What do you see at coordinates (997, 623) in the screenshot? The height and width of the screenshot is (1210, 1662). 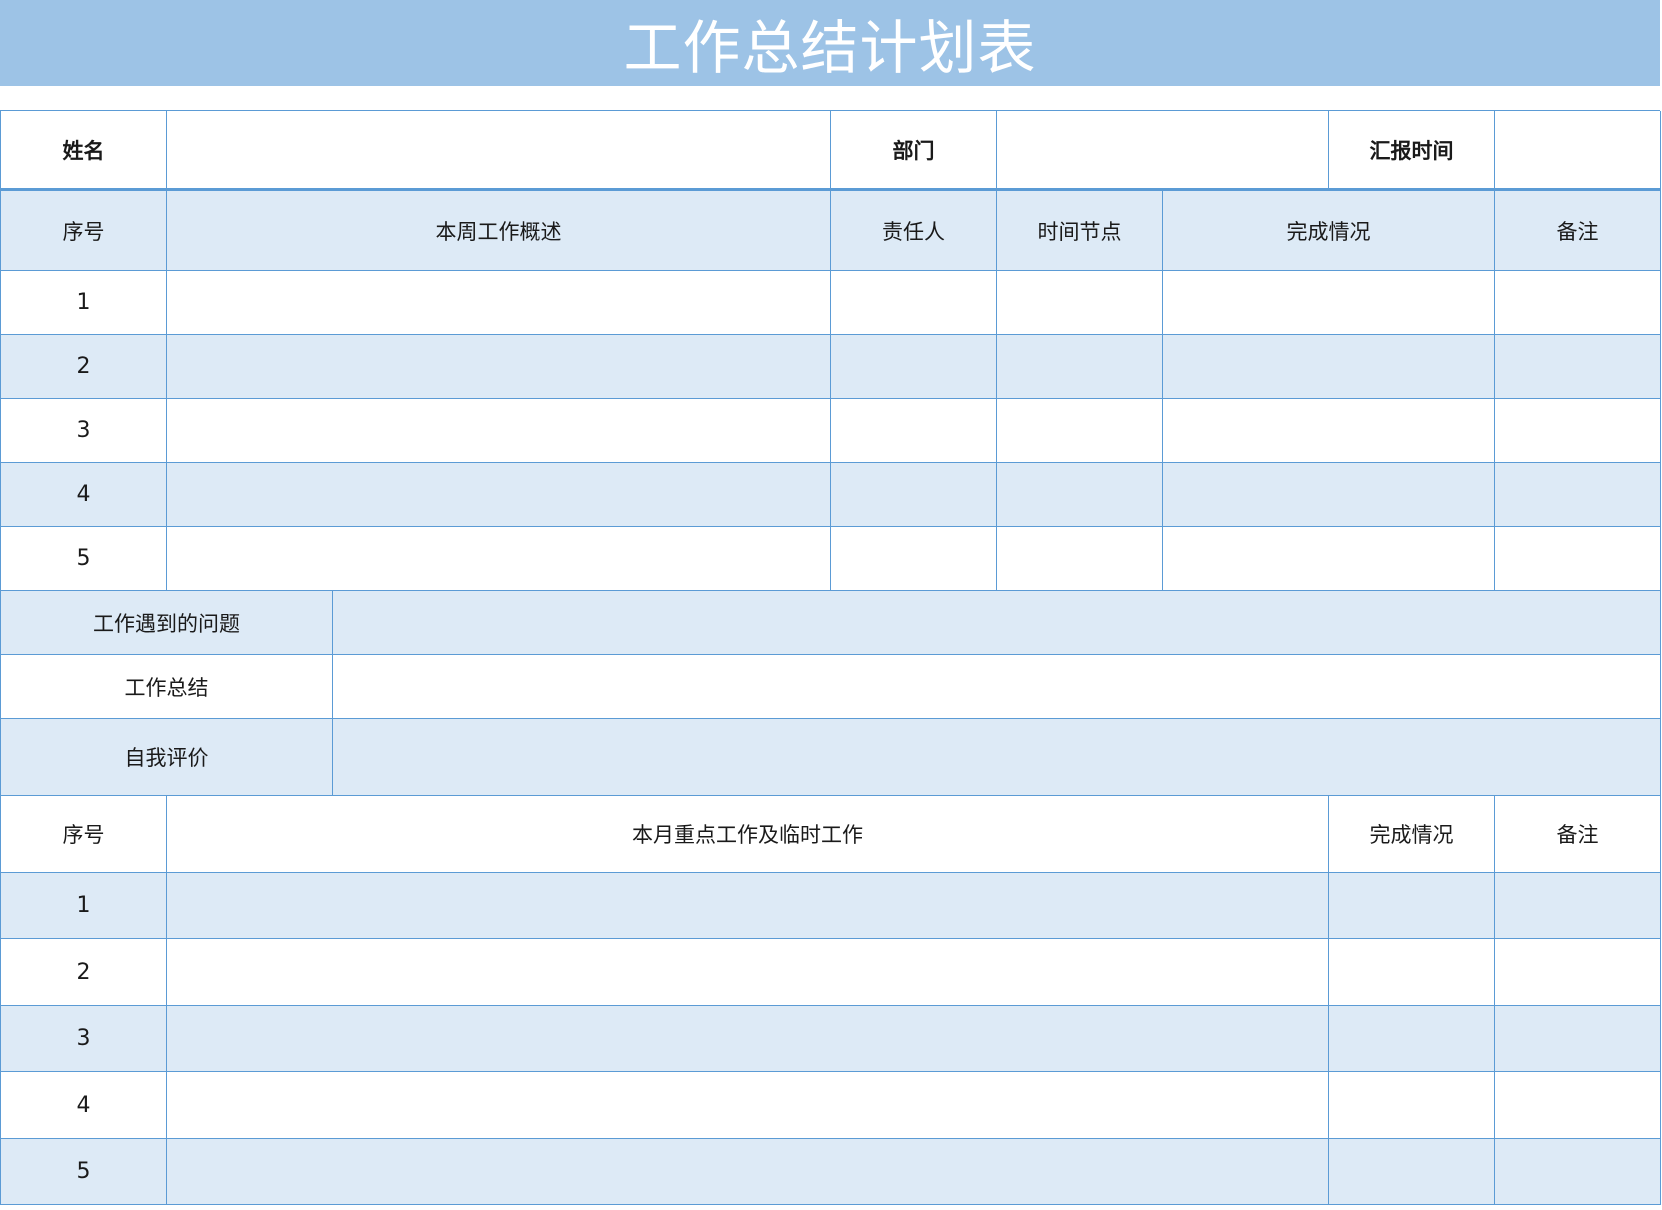 I see `problems-field` at bounding box center [997, 623].